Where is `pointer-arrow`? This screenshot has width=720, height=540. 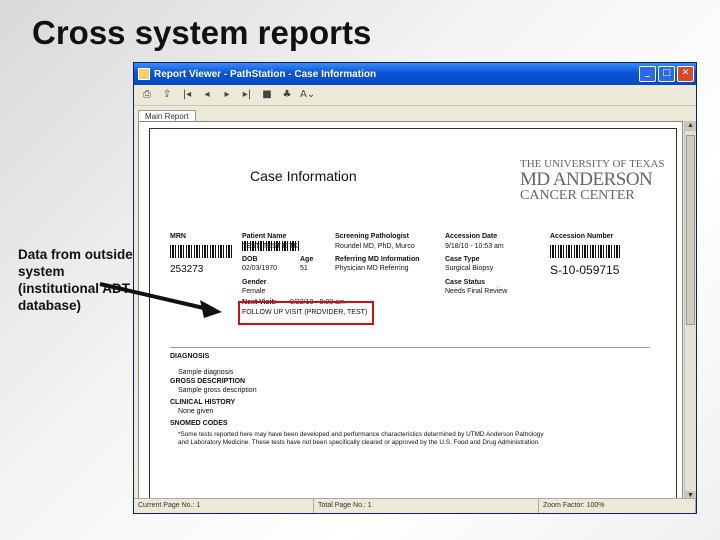
pointer-arrow is located at coordinates (160, 300).